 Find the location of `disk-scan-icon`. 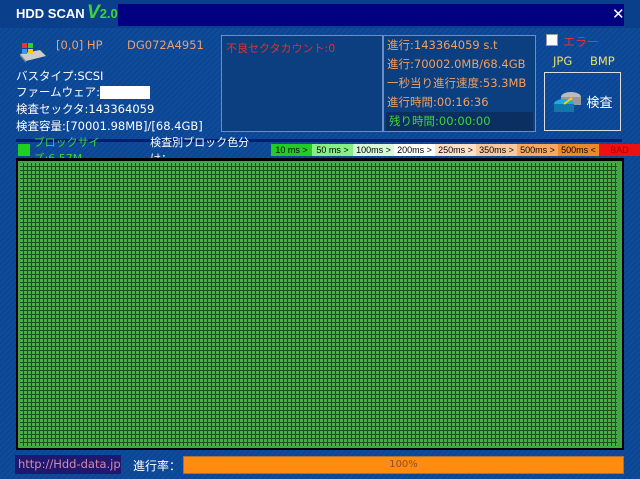

disk-scan-icon is located at coordinates (568, 101).